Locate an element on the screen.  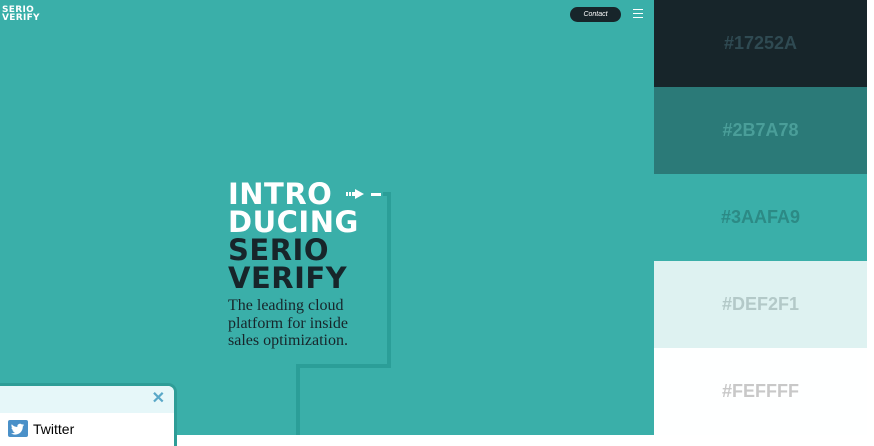
tagline-line-2: platform for inside is located at coordinates (288, 323).